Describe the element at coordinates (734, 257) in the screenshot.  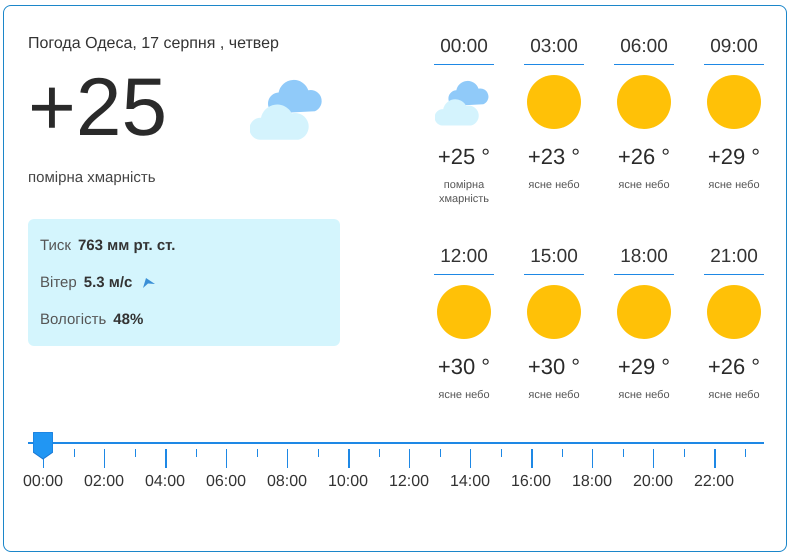
I see `hour-label: 21:00` at that location.